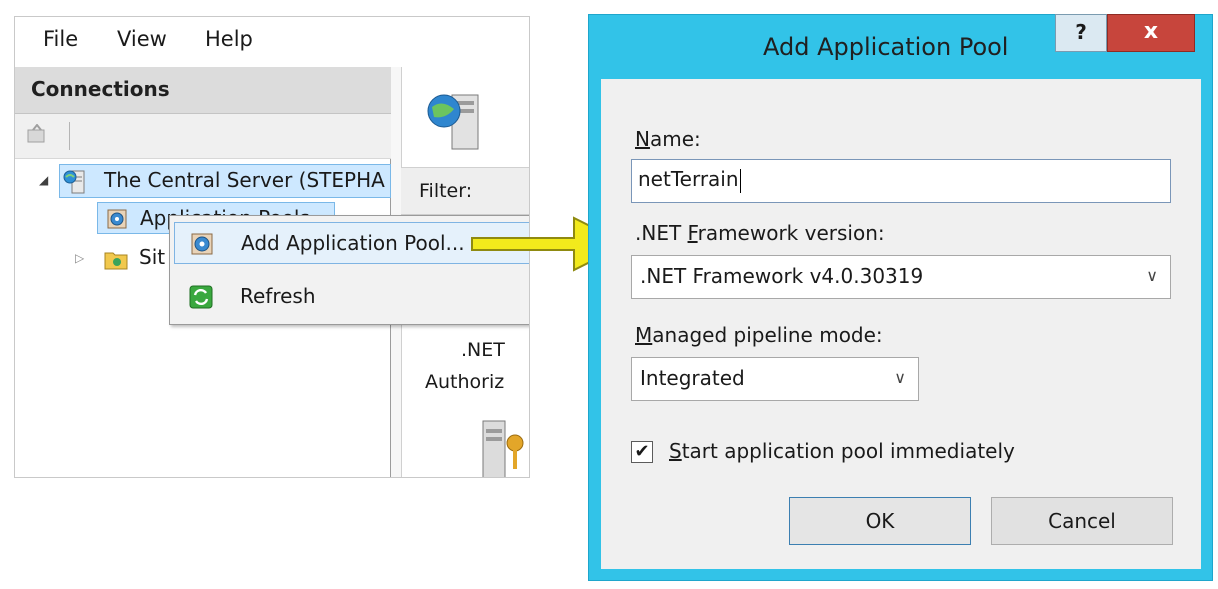 This screenshot has height=589, width=1218. I want to click on sites-folder-icon, so click(116, 261).